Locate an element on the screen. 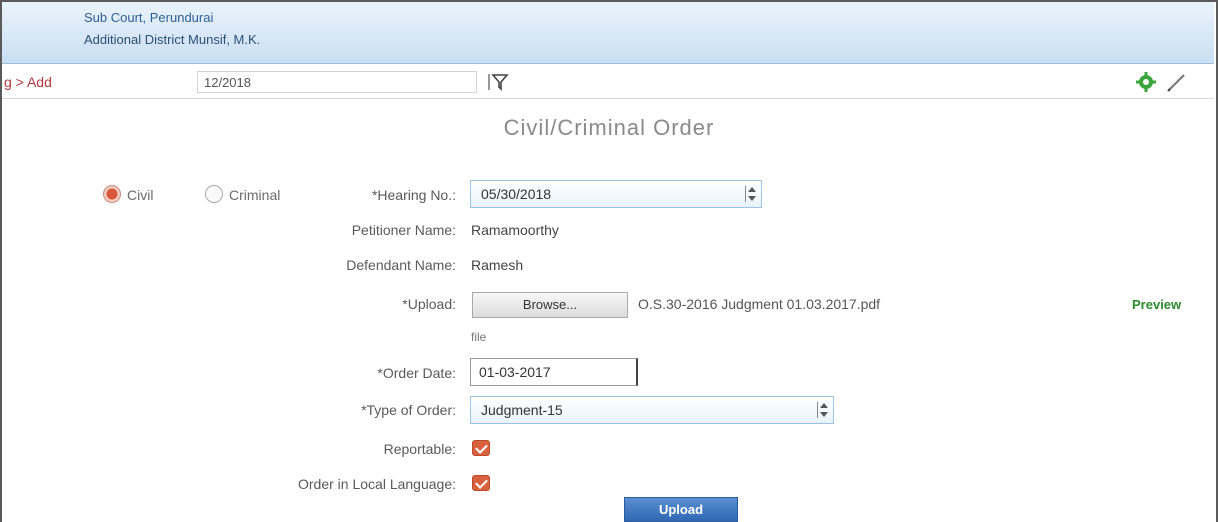  file-suffix: file is located at coordinates (479, 337).